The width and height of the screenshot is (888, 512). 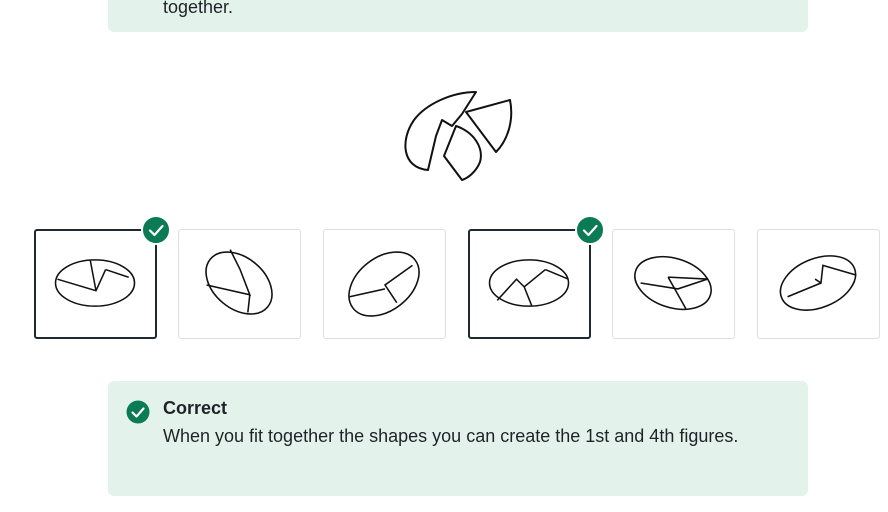 I want to click on ellipse-split-figure-6-icon, so click(x=818, y=283).